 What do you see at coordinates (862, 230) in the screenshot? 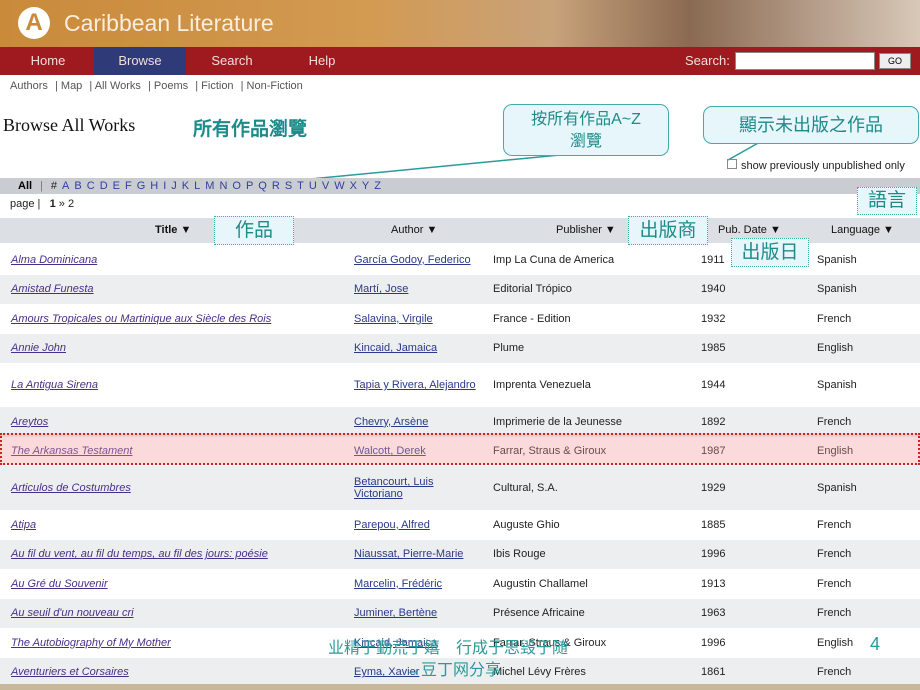
I see `col-language: Language ▼` at bounding box center [862, 230].